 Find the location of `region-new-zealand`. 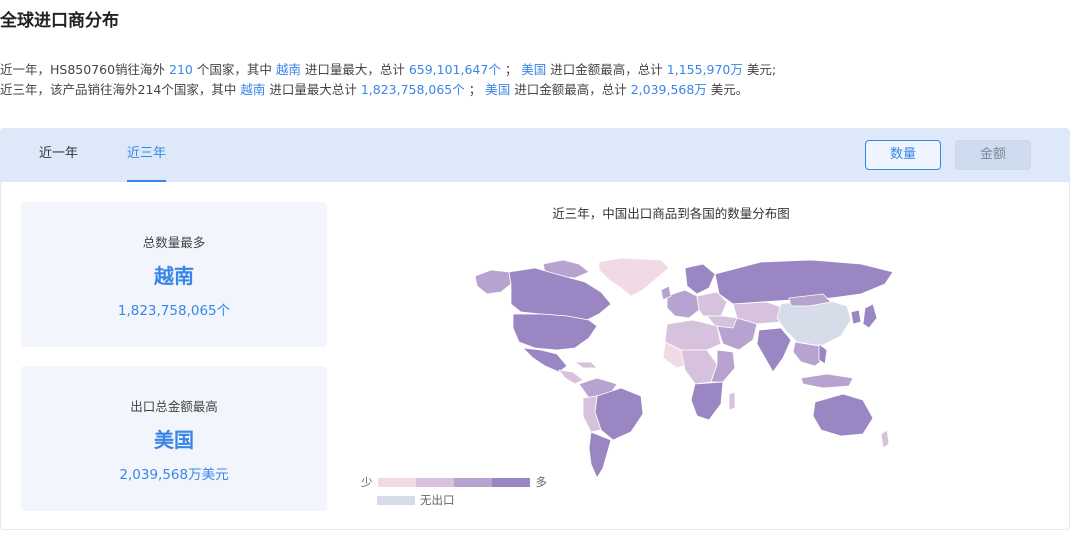

region-new-zealand is located at coordinates (885, 439).